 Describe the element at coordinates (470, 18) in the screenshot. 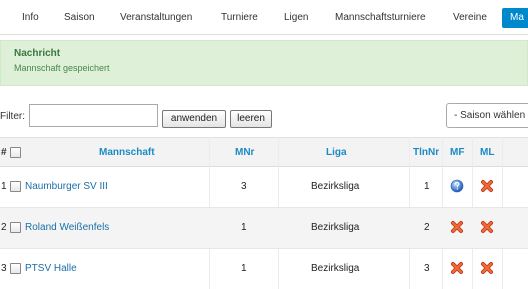

I see `tab-vereine: Vereine` at that location.